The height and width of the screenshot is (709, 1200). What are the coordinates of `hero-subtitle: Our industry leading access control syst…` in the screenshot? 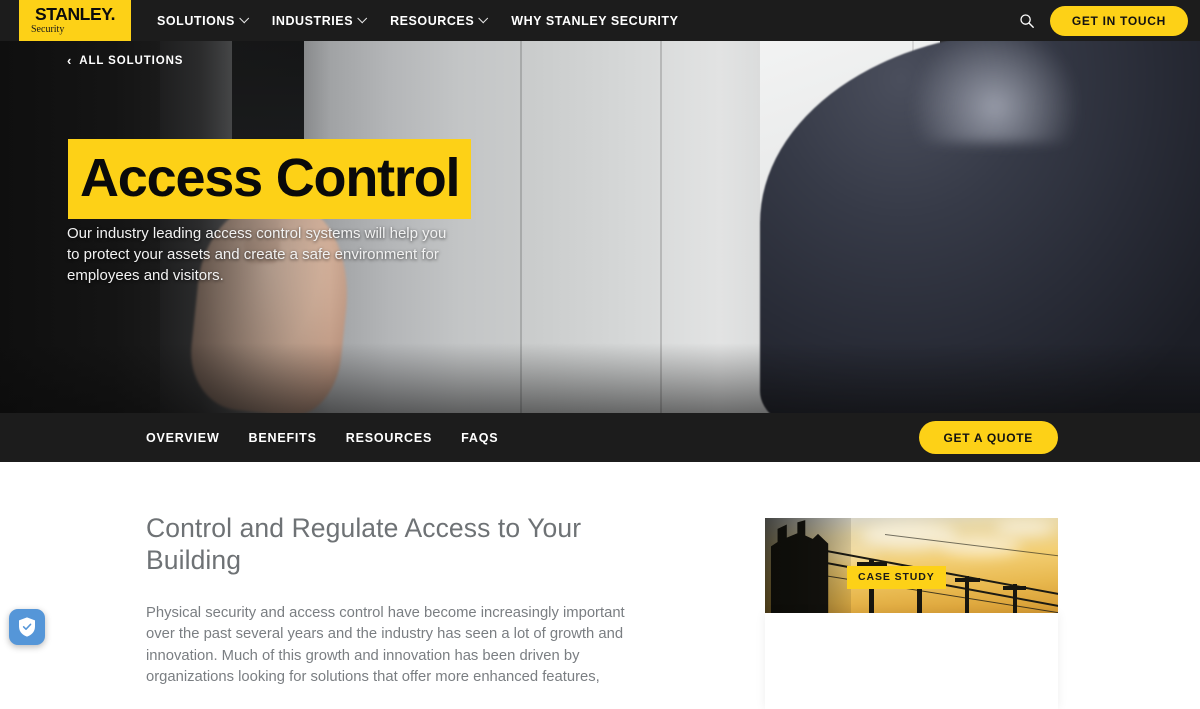 It's located at (257, 254).